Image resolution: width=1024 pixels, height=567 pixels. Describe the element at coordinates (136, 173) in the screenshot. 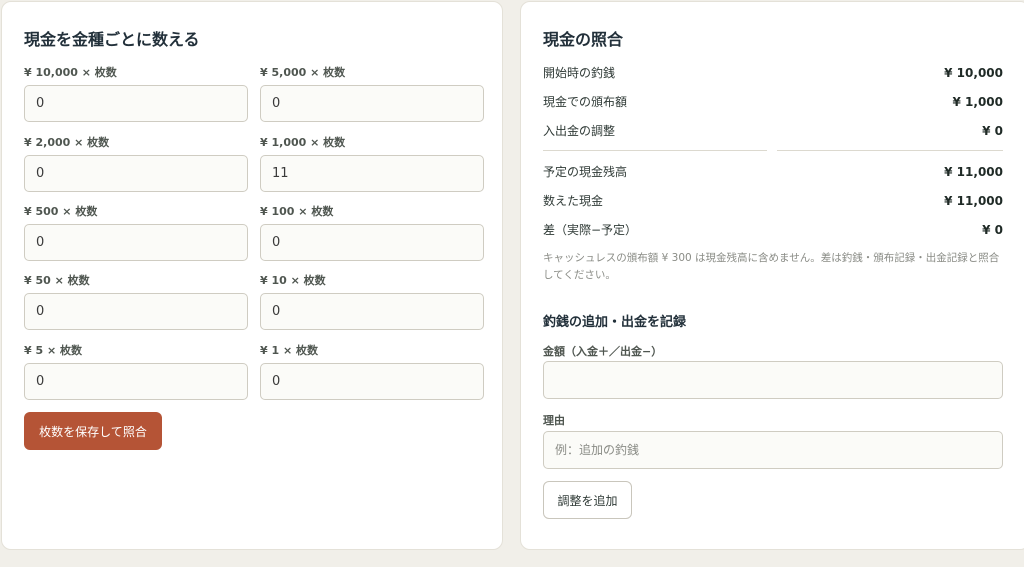

I see `denomination-2000-input` at that location.